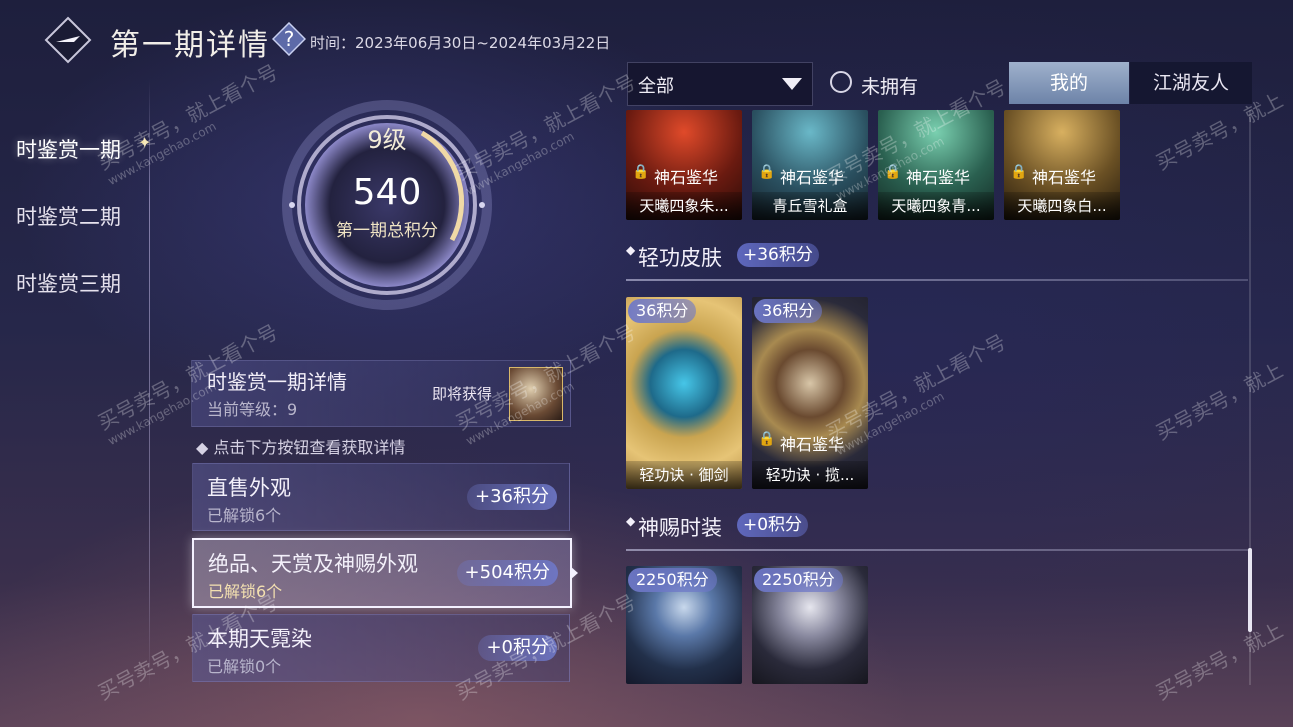  Describe the element at coordinates (249, 488) in the screenshot. I see `category-title: 直售外观` at that location.